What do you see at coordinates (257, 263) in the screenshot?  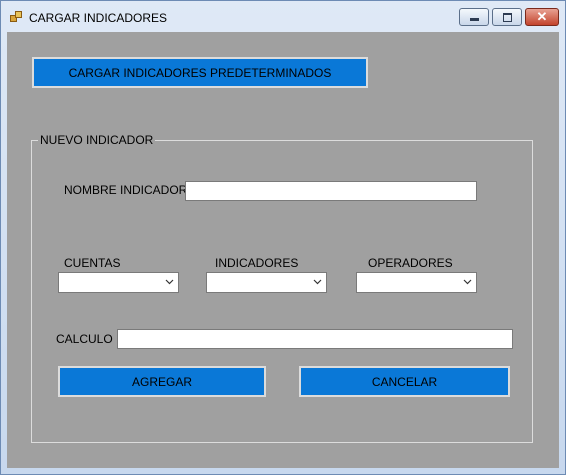 I see `indicators-label: INDICADORES` at bounding box center [257, 263].